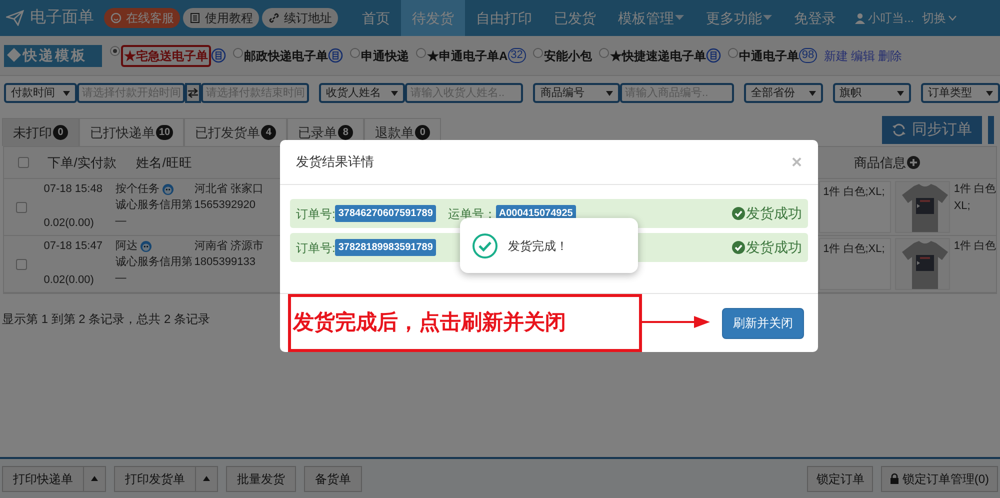  Describe the element at coordinates (913, 162) in the screenshot. I see `add-circle-icon` at that location.